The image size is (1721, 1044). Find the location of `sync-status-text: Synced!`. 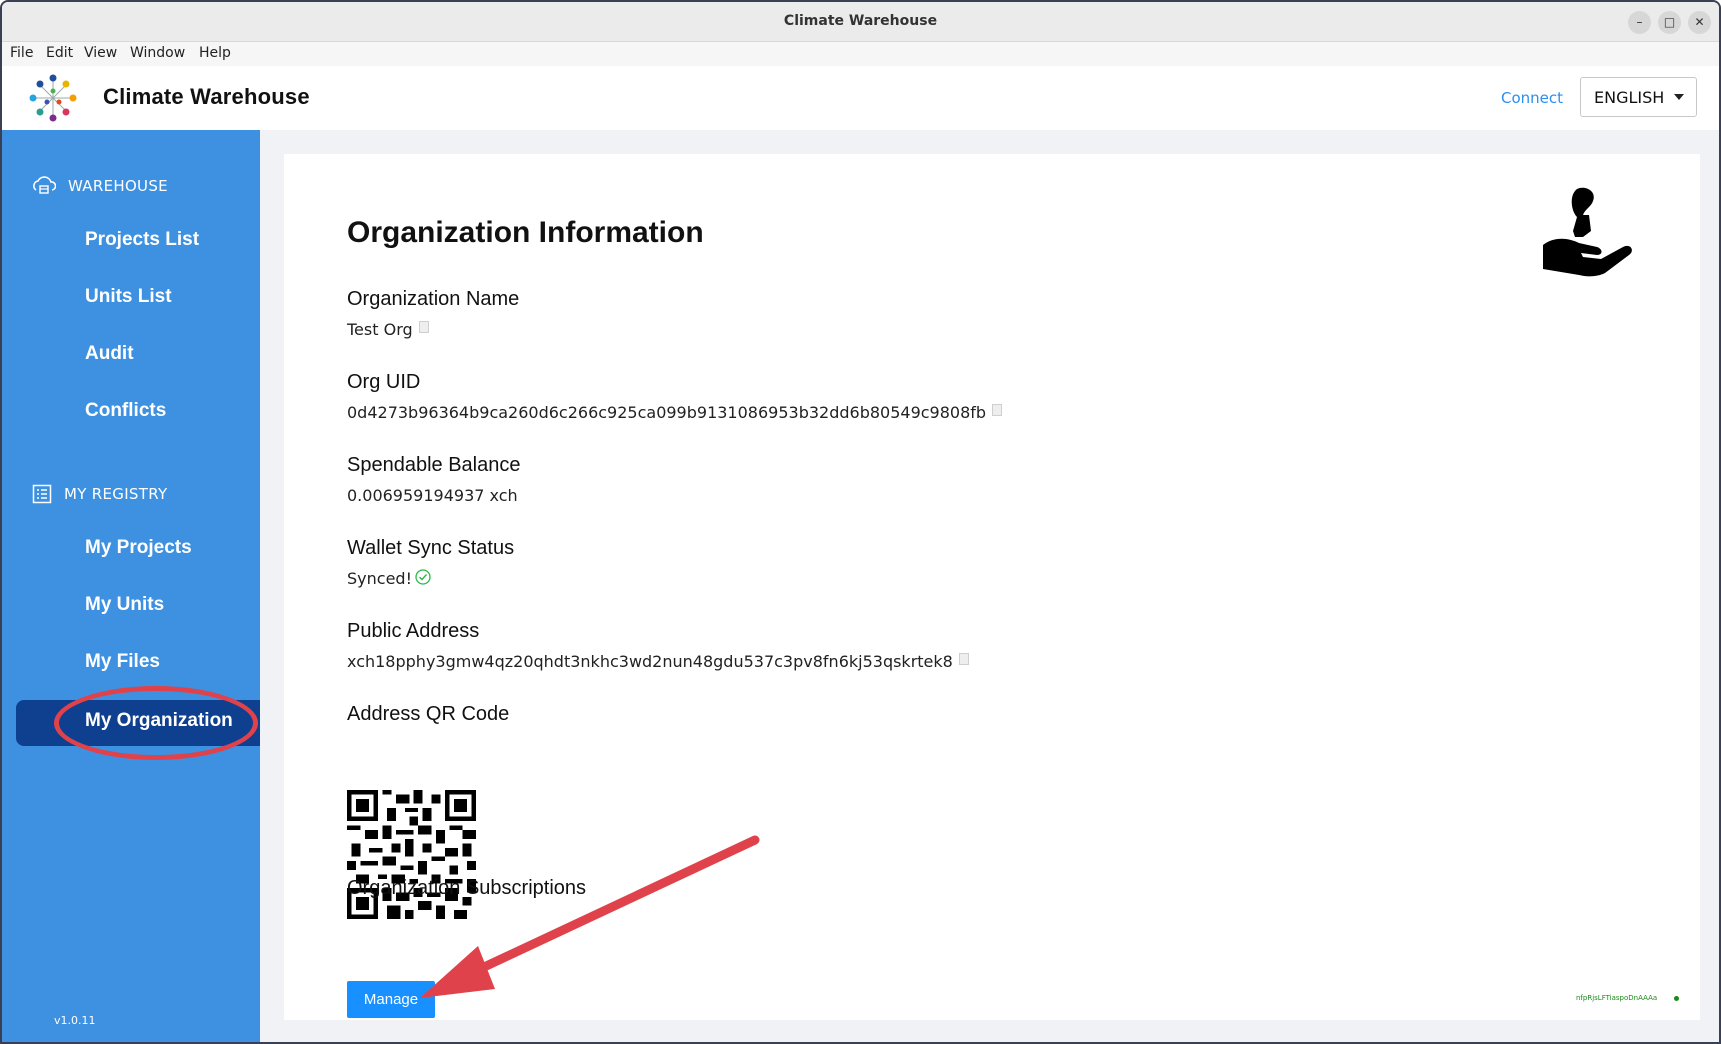

sync-status-text: Synced! is located at coordinates (379, 578).